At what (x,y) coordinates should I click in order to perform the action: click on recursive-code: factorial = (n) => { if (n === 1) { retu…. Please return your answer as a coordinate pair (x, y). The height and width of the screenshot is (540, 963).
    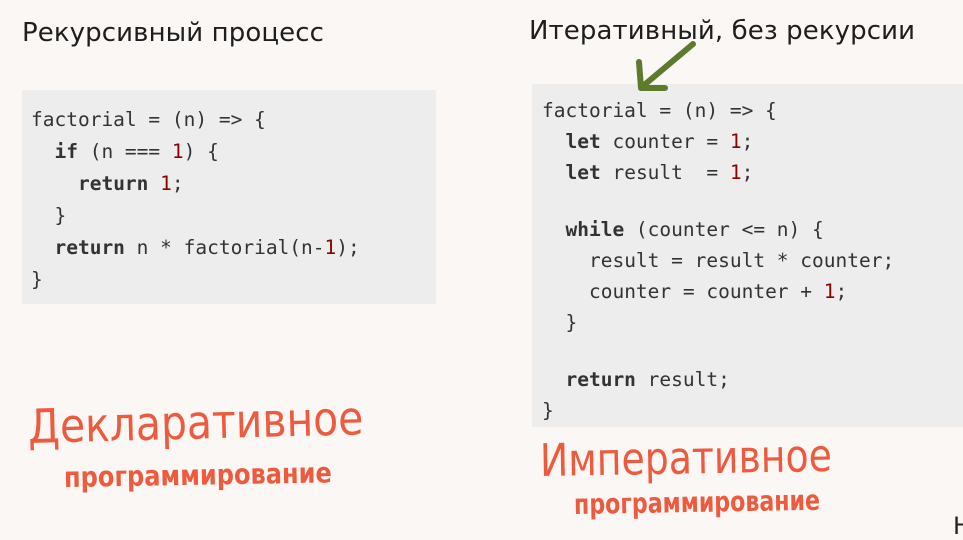
    Looking at the image, I should click on (233, 200).